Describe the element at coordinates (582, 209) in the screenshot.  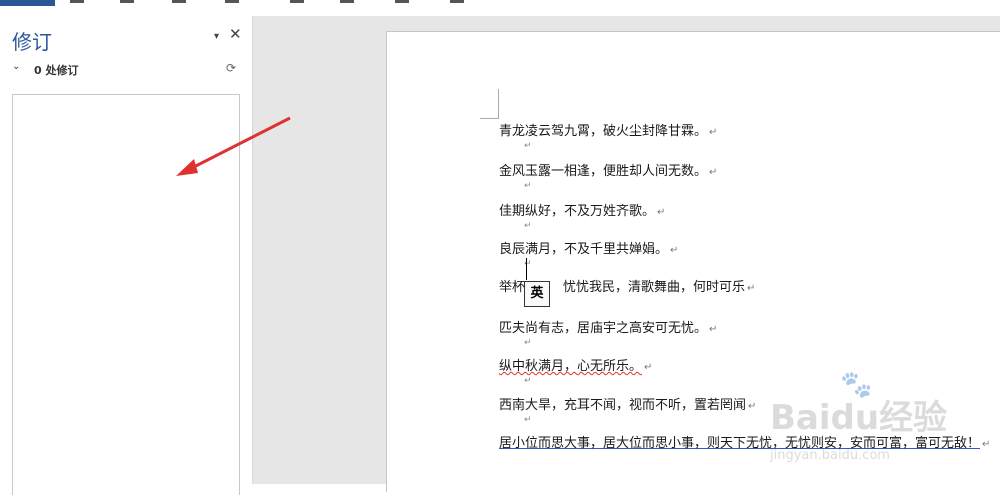
I see `text-line: 佳期纵好，不及万姓齐歌。 ↵` at that location.